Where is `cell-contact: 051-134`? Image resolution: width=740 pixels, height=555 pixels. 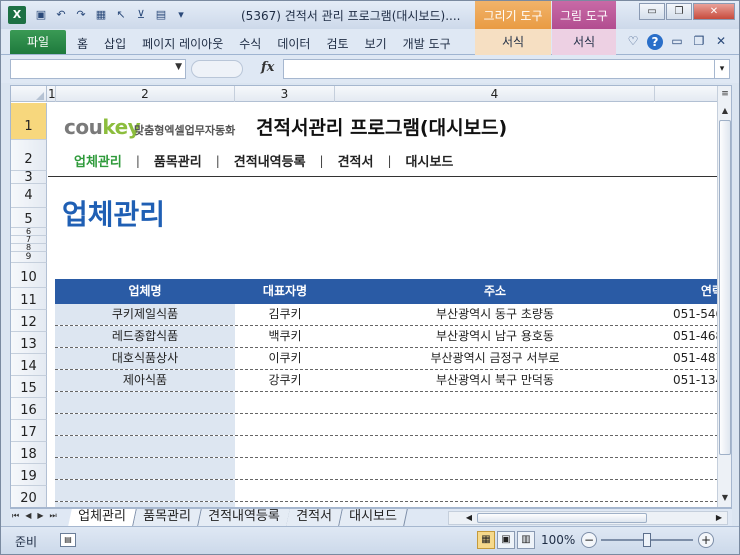
cell-contact: 051-134 is located at coordinates (692, 380).